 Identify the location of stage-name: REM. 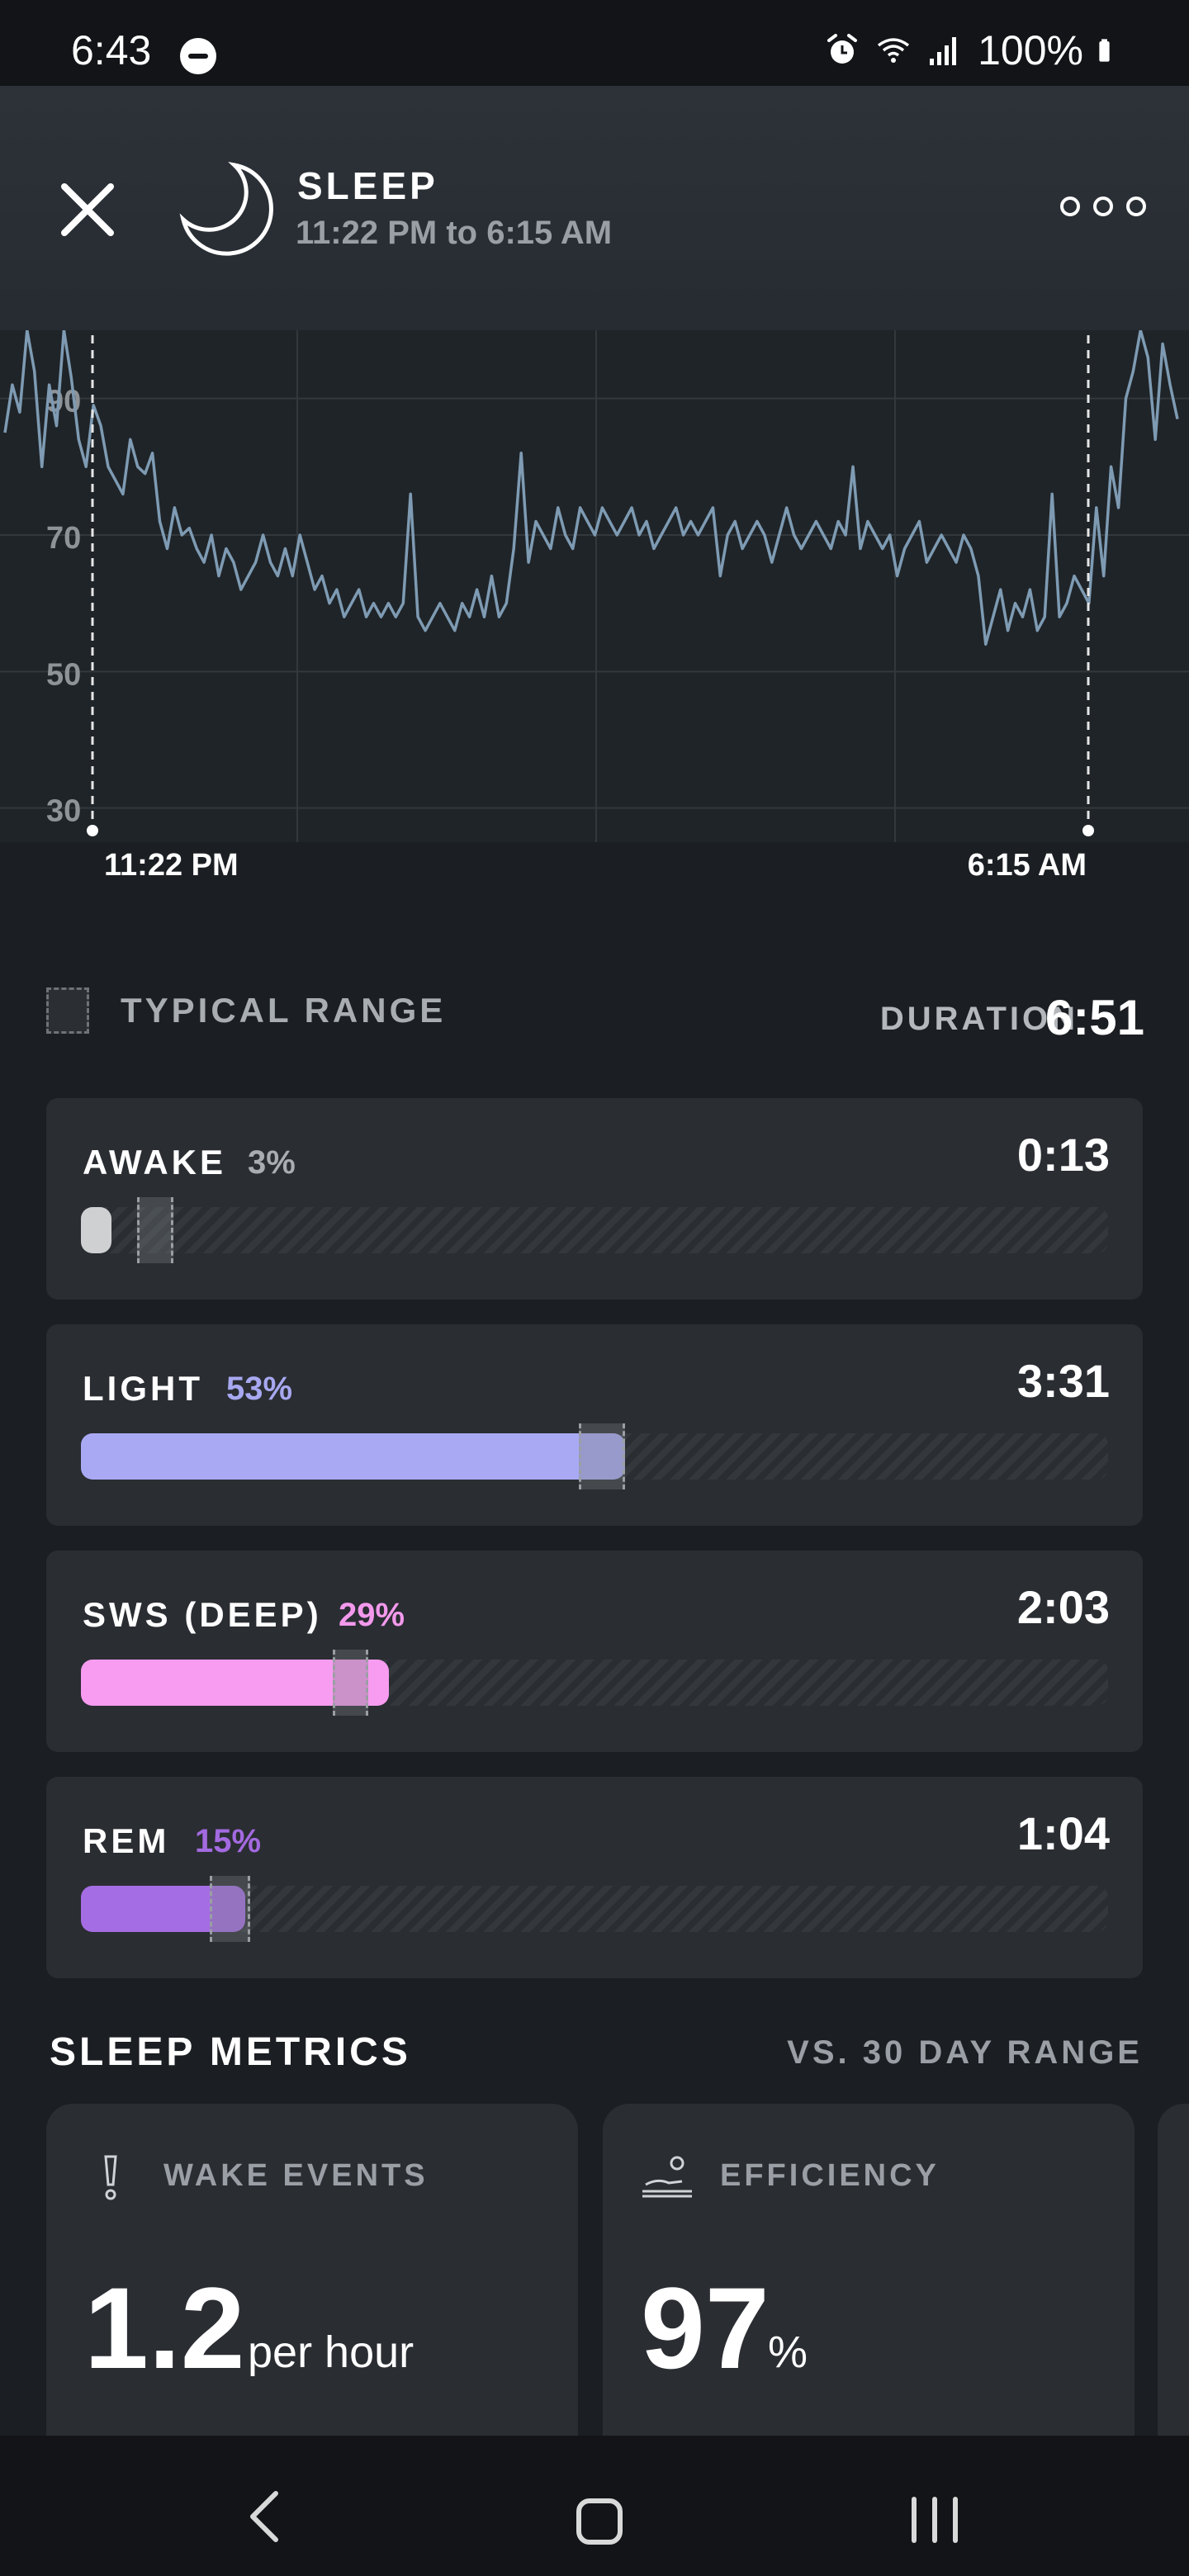
(126, 1840).